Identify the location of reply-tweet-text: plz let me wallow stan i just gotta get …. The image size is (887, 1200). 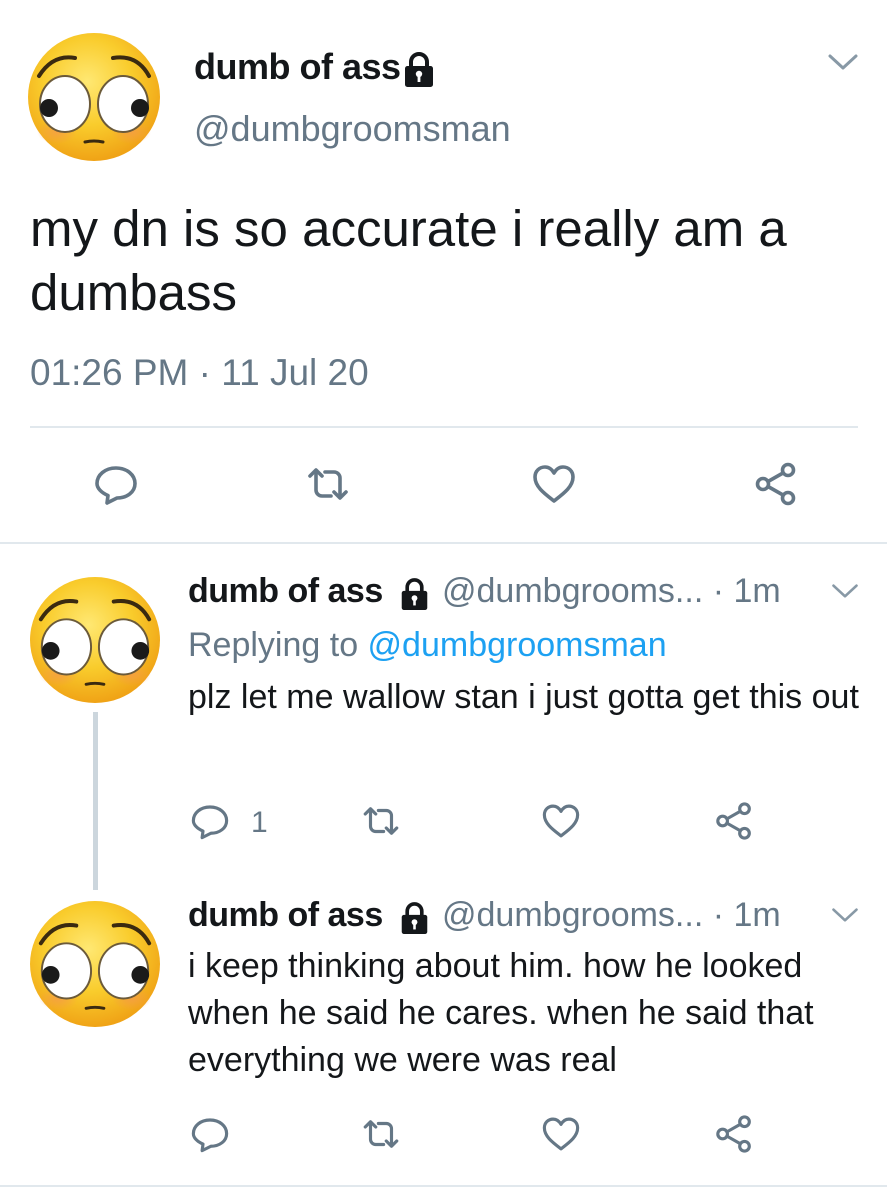
(523, 697).